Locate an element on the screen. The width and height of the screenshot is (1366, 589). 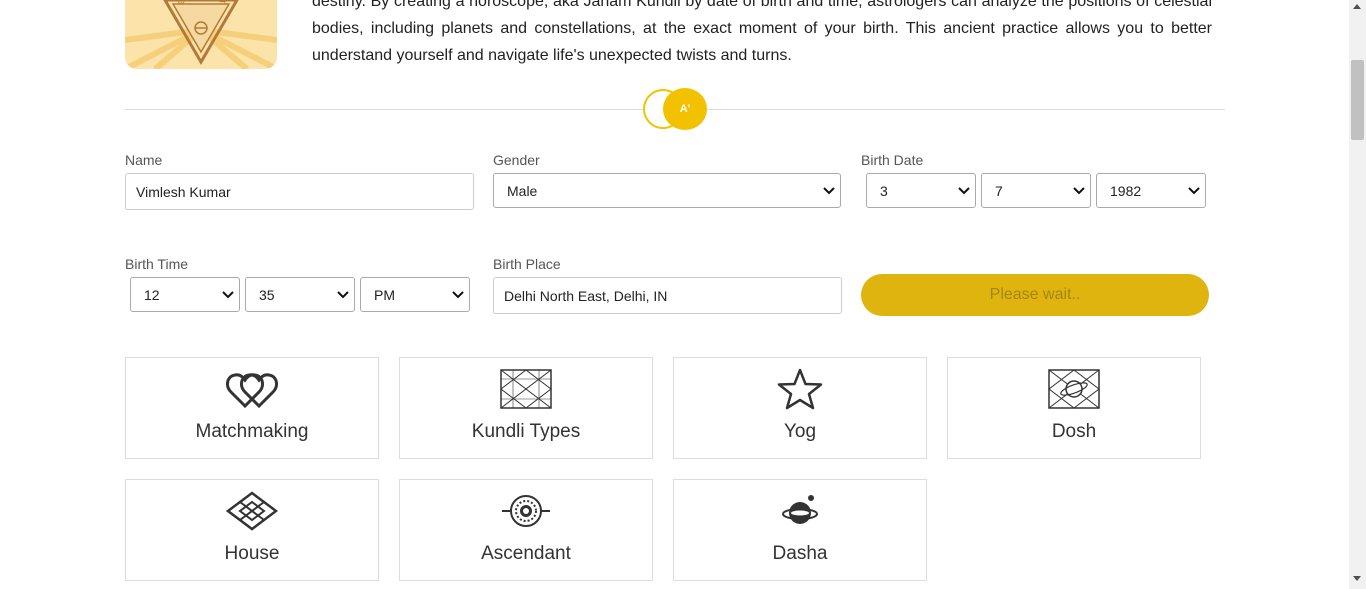
card-kundli-types: Kundli Types is located at coordinates (526, 408).